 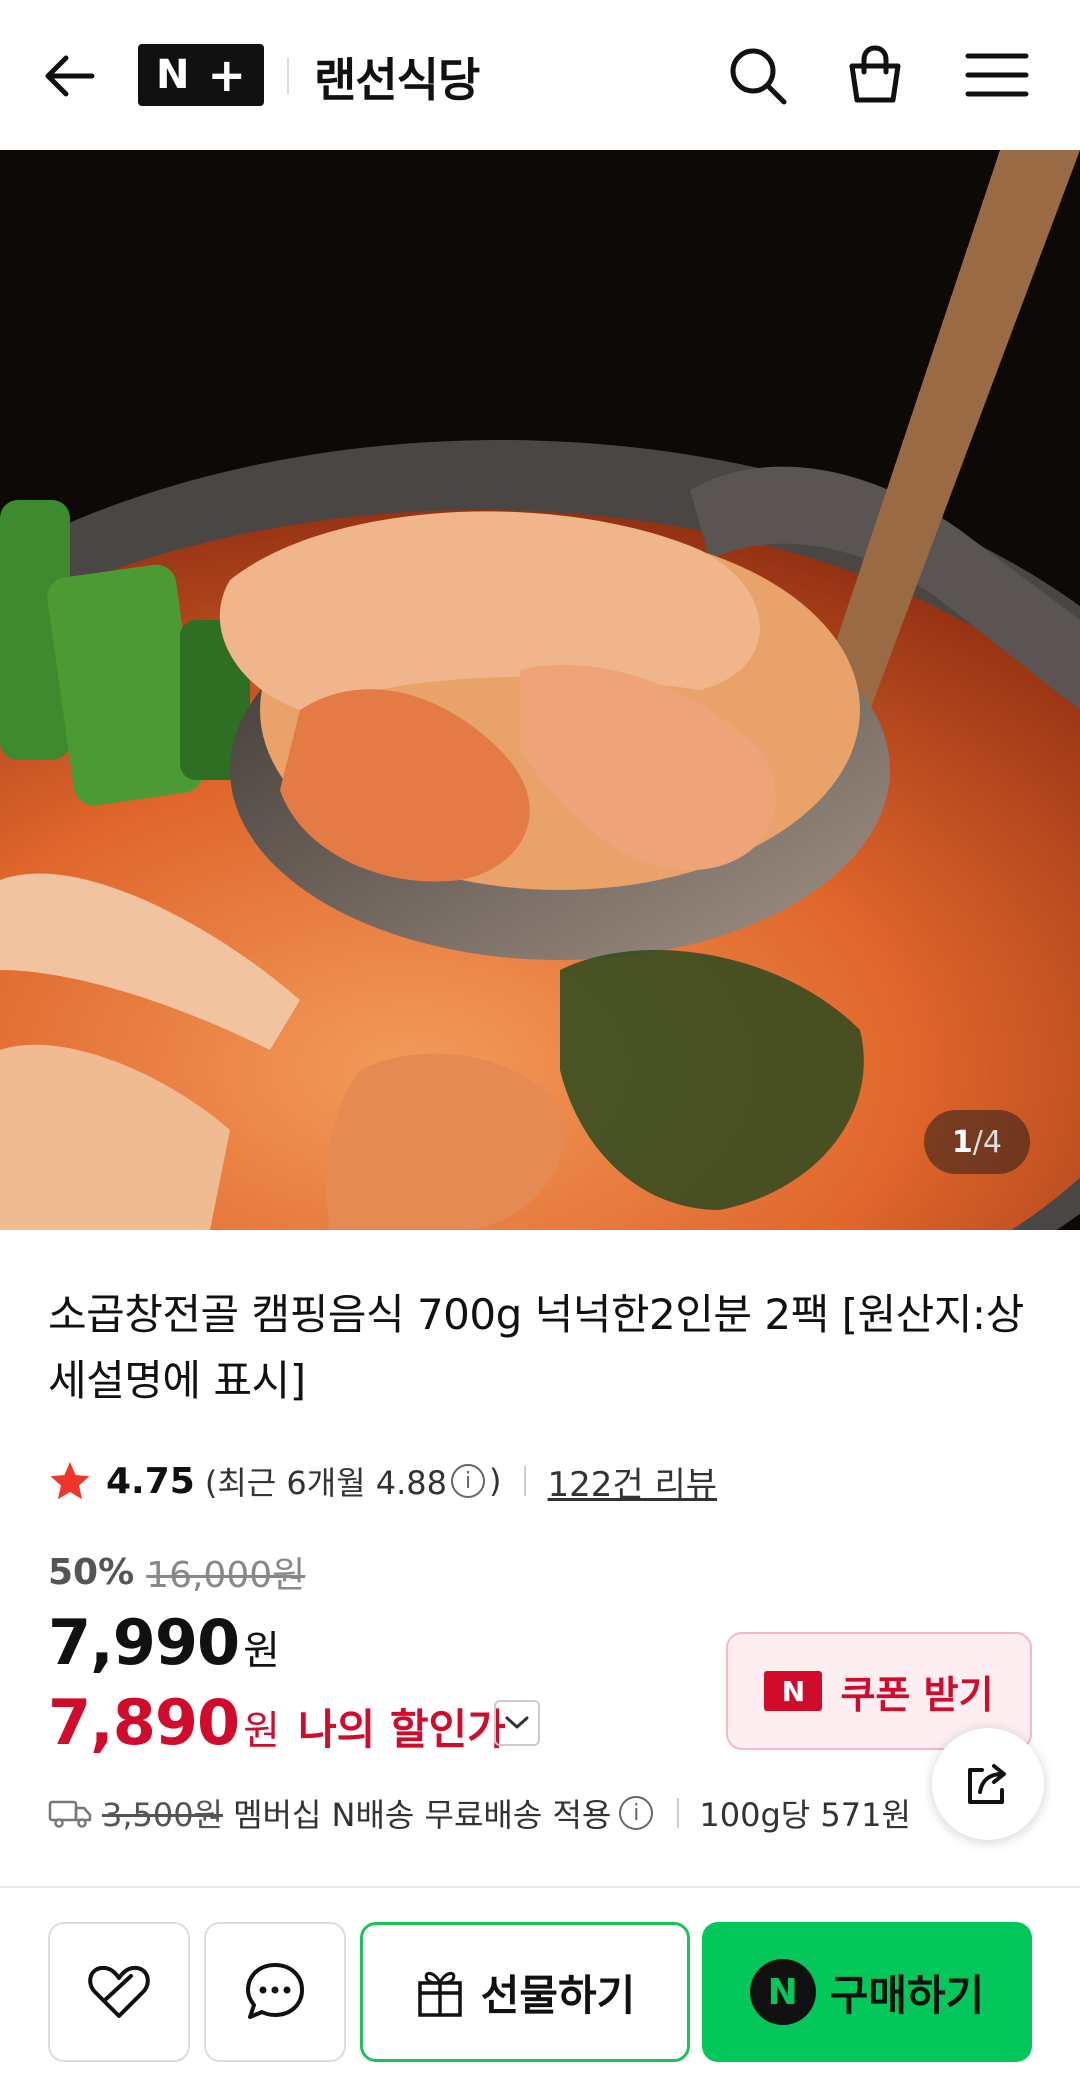 What do you see at coordinates (172, 75) in the screenshot?
I see `logo-letter: N` at bounding box center [172, 75].